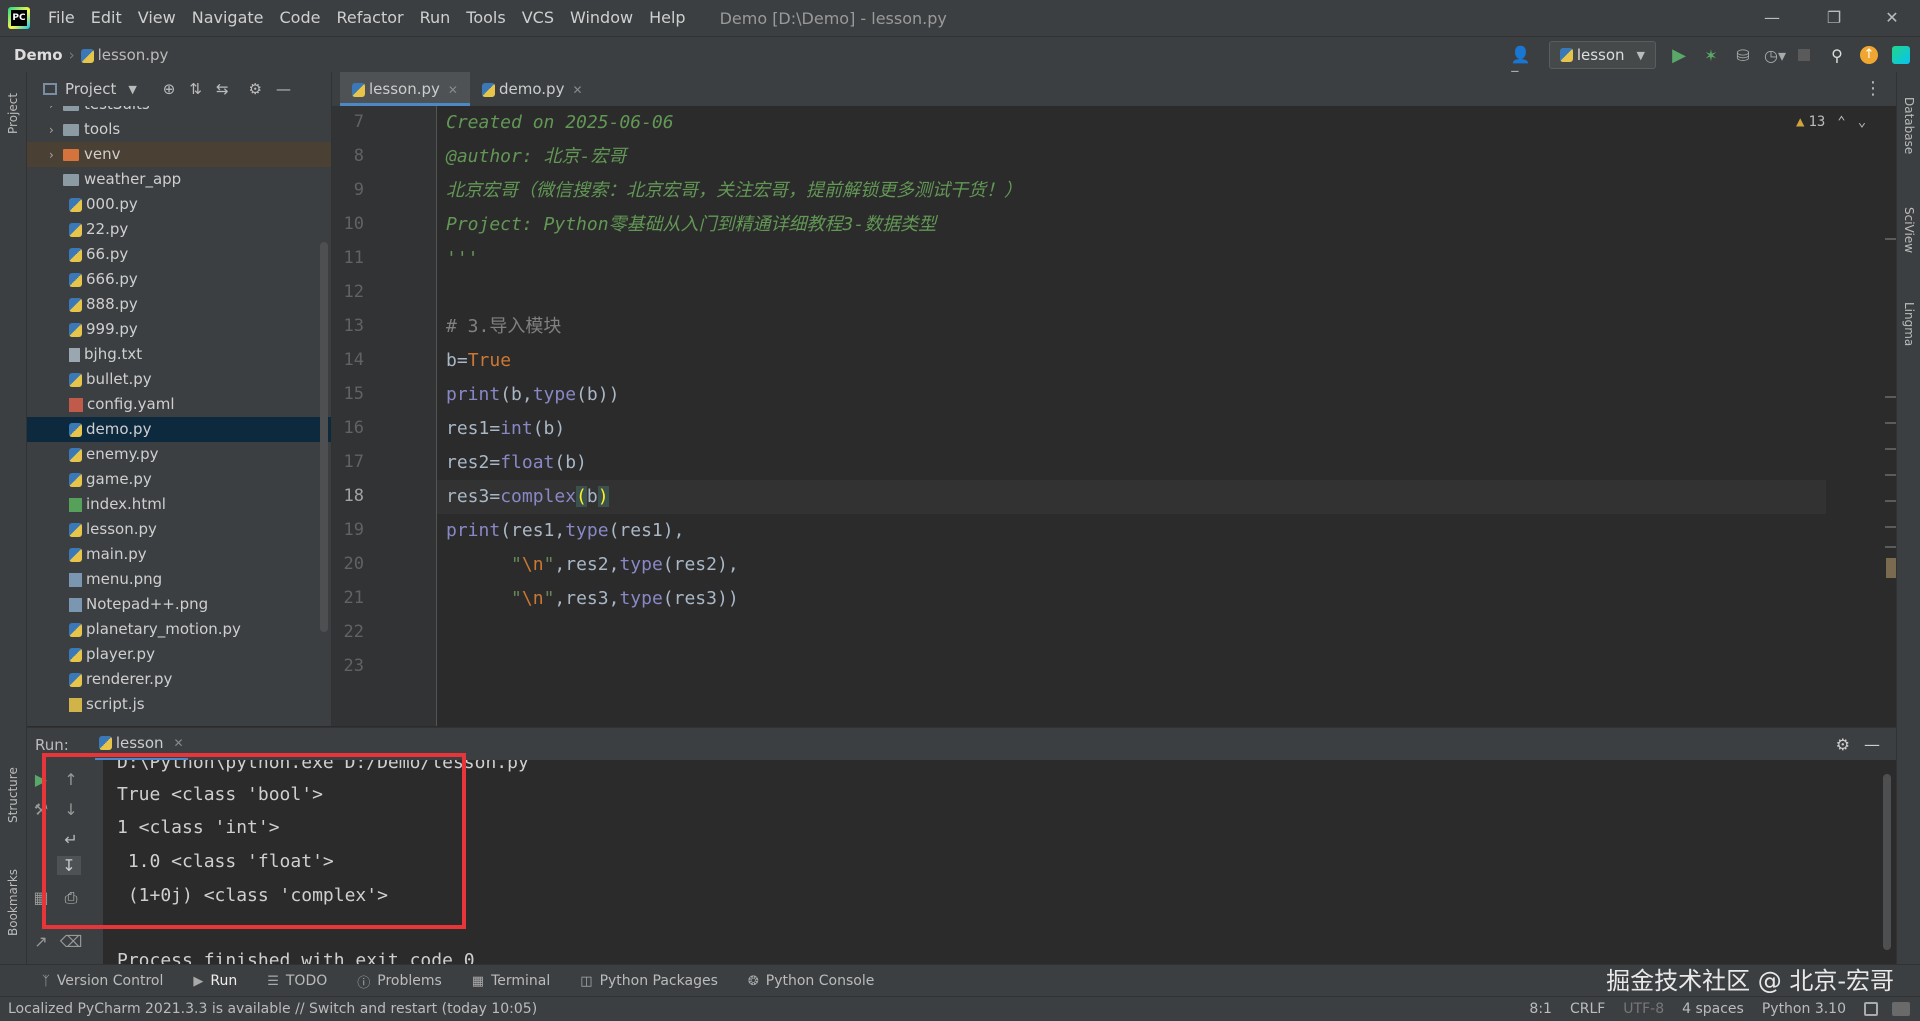 This screenshot has width=1920, height=1021. What do you see at coordinates (538, 18) in the screenshot?
I see `menu-vcs: VCS` at bounding box center [538, 18].